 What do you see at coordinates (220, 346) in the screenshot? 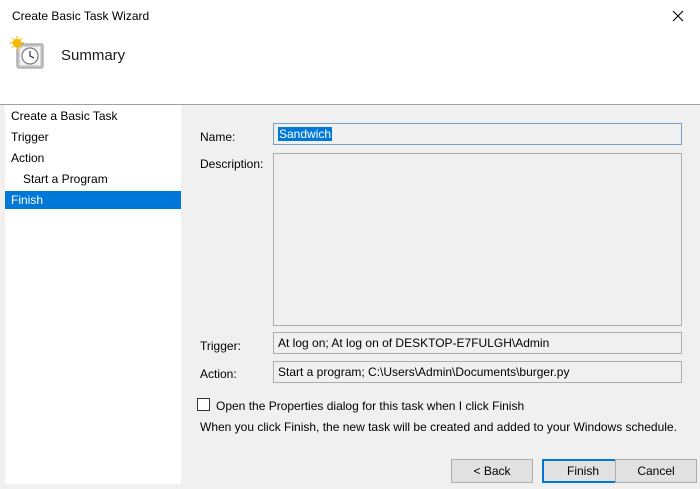
I see `trigger-label: Trigger:` at bounding box center [220, 346].